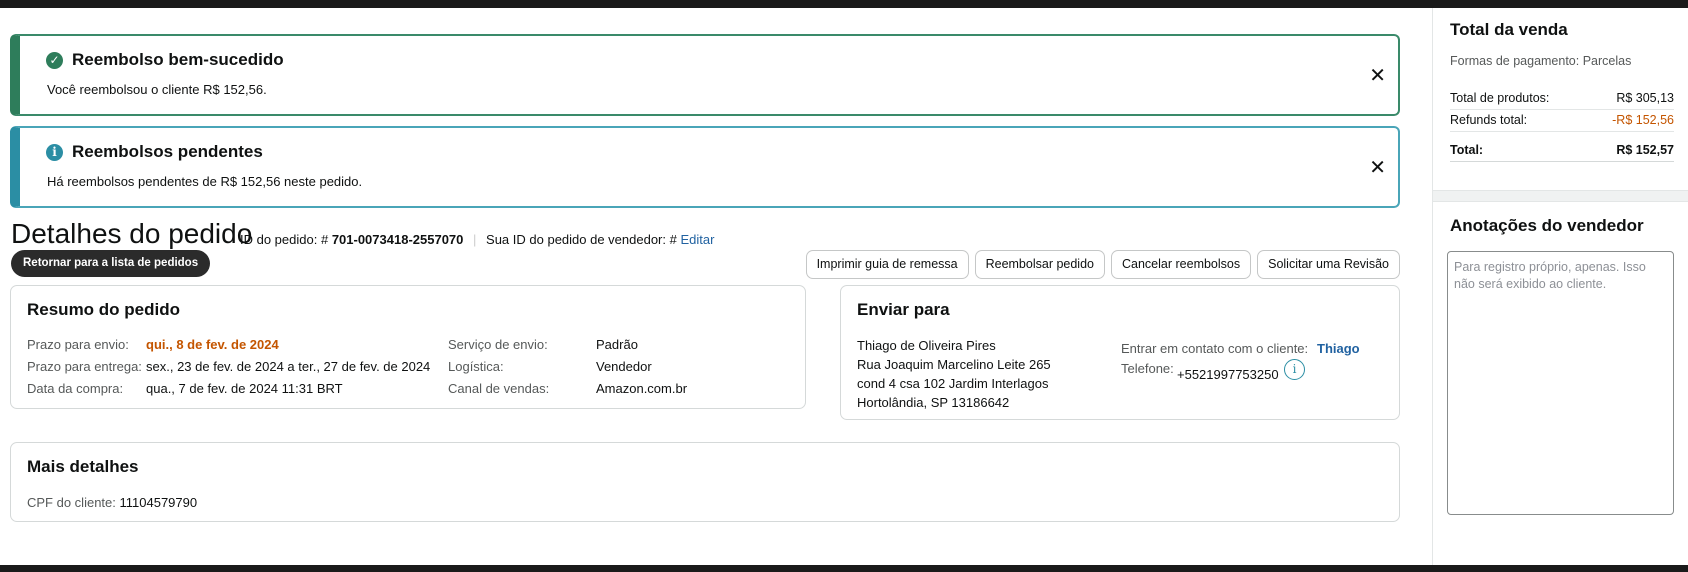  What do you see at coordinates (581, 239) in the screenshot?
I see `seller-order-id-label: Sua ID do pedido de vendedor: #` at bounding box center [581, 239].